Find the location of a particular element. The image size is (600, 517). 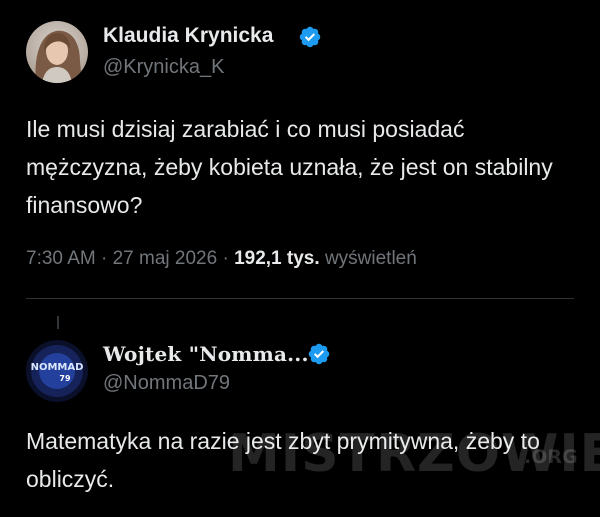

views-count: 192,1 tys. is located at coordinates (277, 258).